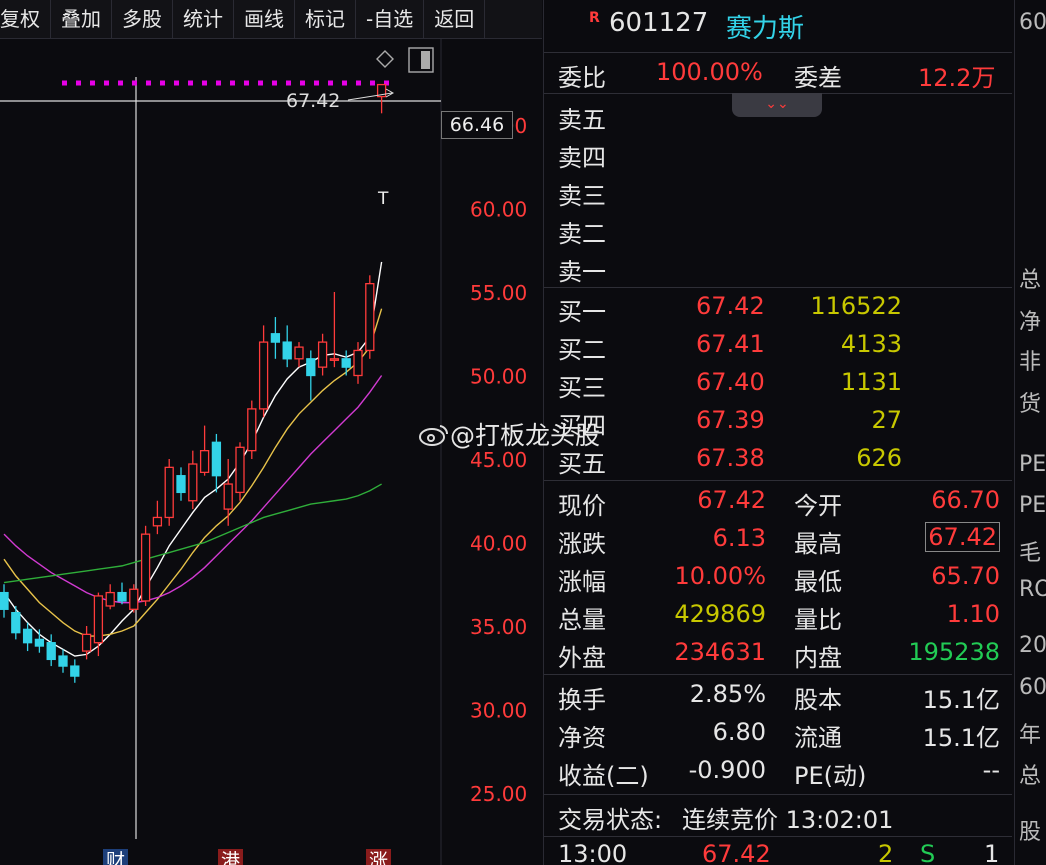  I want to click on edge-text: 股, so click(1030, 832).